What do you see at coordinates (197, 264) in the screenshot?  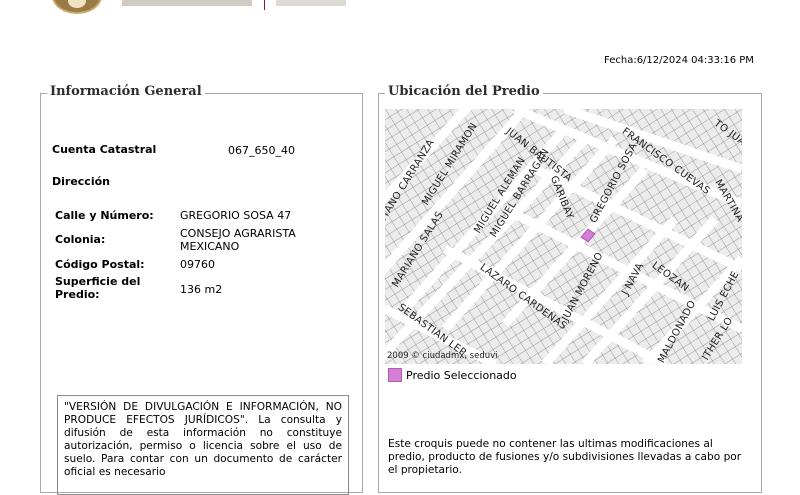 I see `codigo-postal-value: 09760` at bounding box center [197, 264].